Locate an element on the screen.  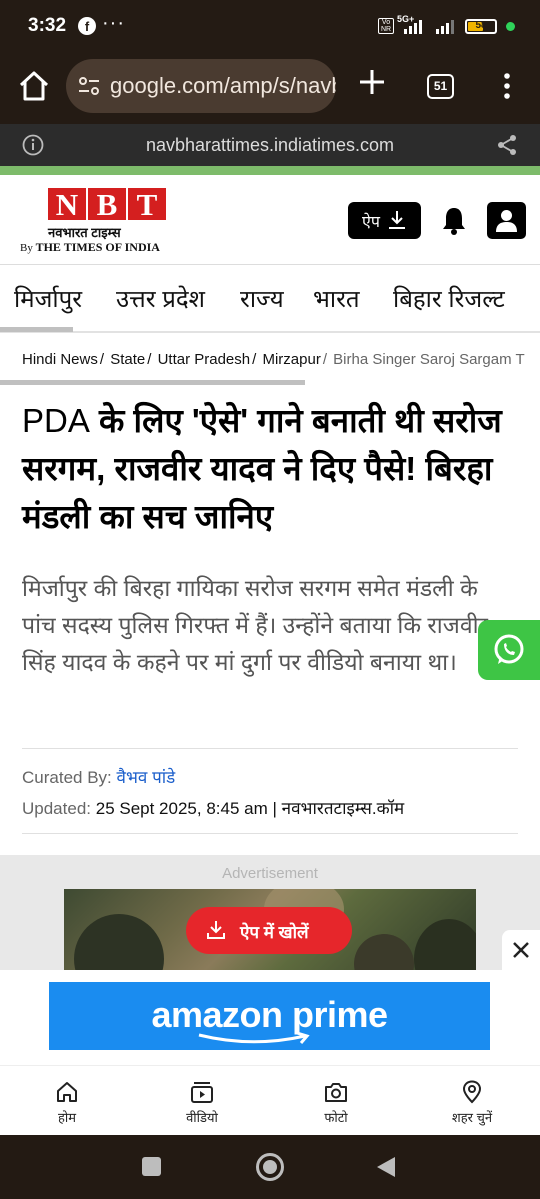
facebook-icon: f is located at coordinates (87, 26).